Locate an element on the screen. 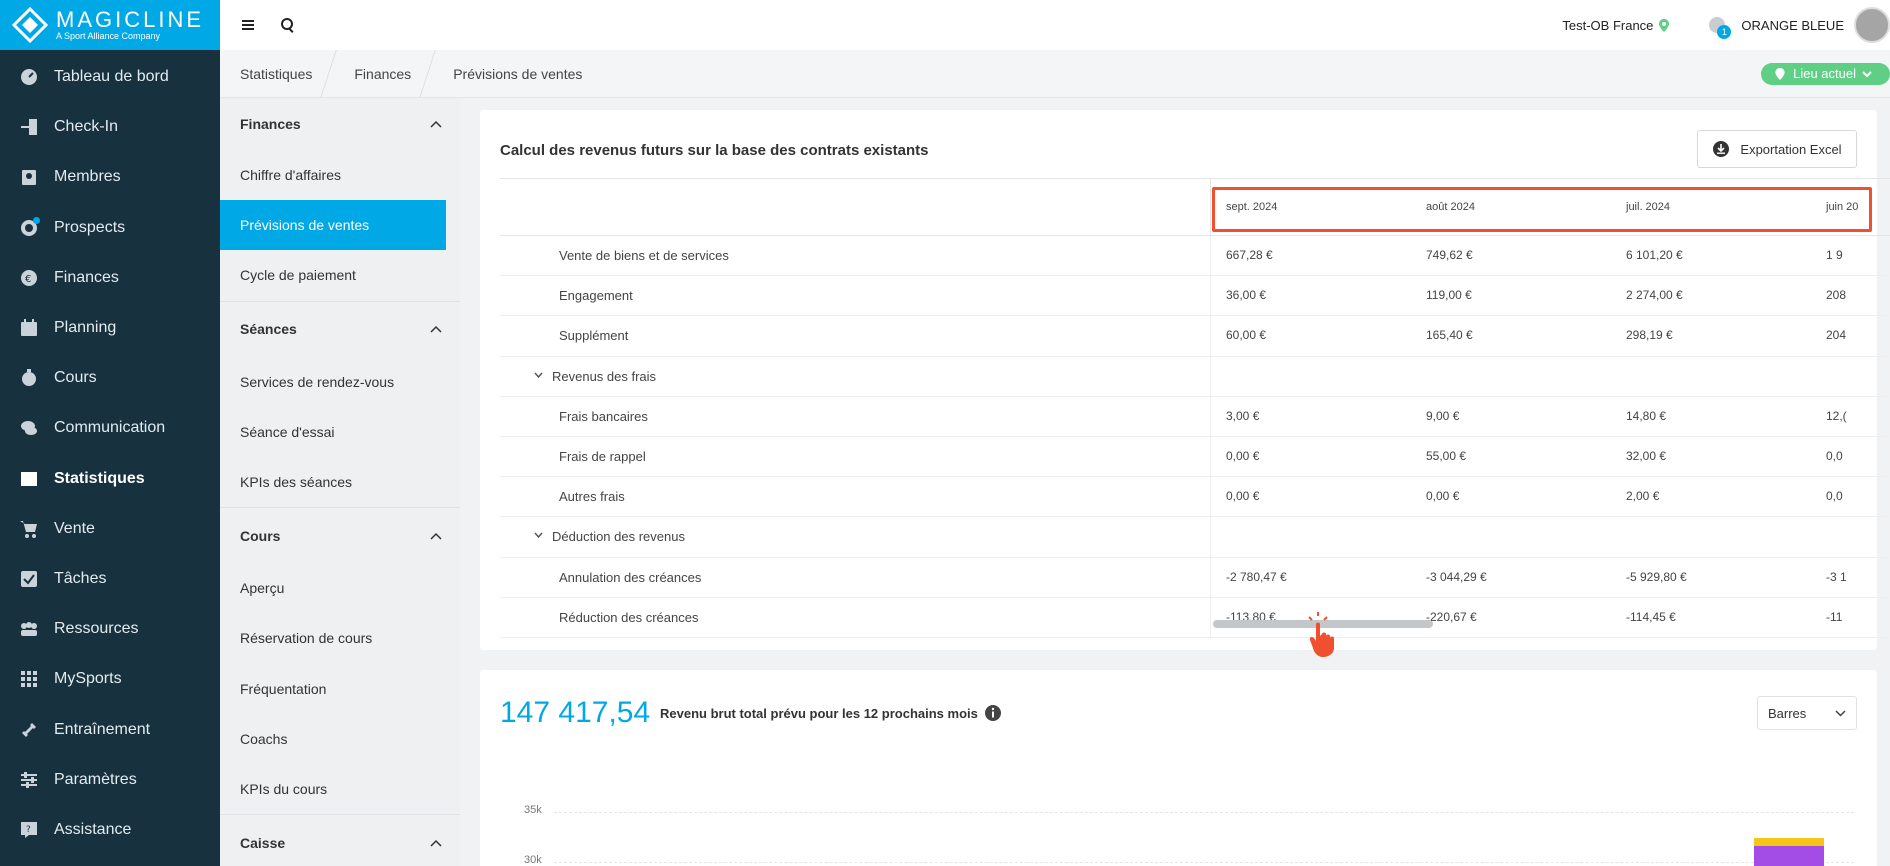  subnav-item-chiffre-affaires: Chiffre d'affaires is located at coordinates (333, 175).